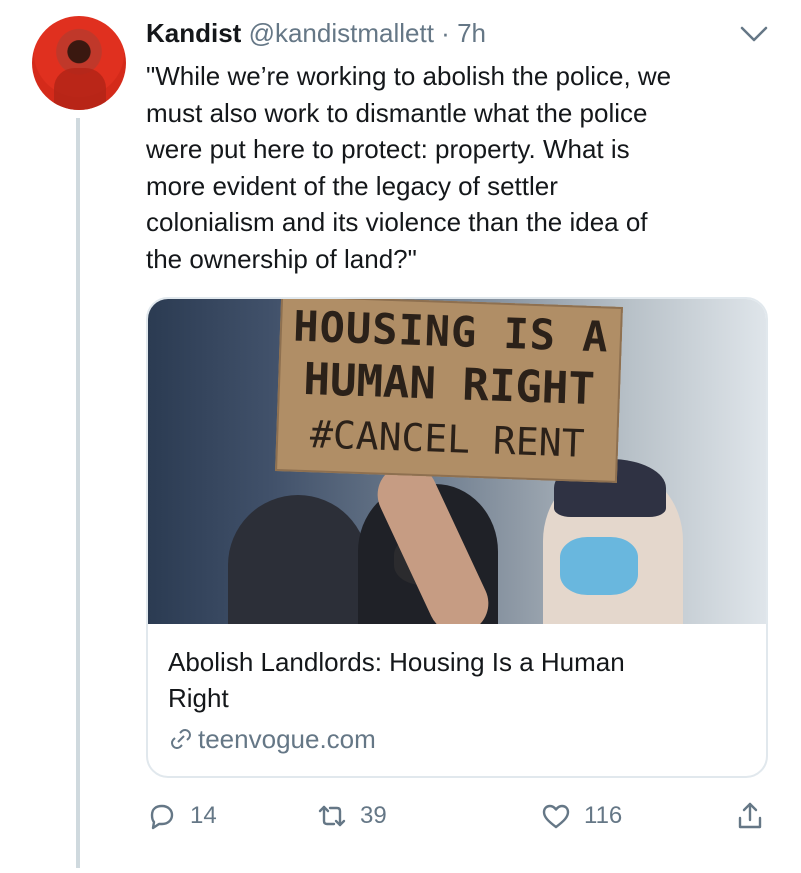 The width and height of the screenshot is (801, 873). What do you see at coordinates (332, 816) in the screenshot?
I see `retweet-icon` at bounding box center [332, 816].